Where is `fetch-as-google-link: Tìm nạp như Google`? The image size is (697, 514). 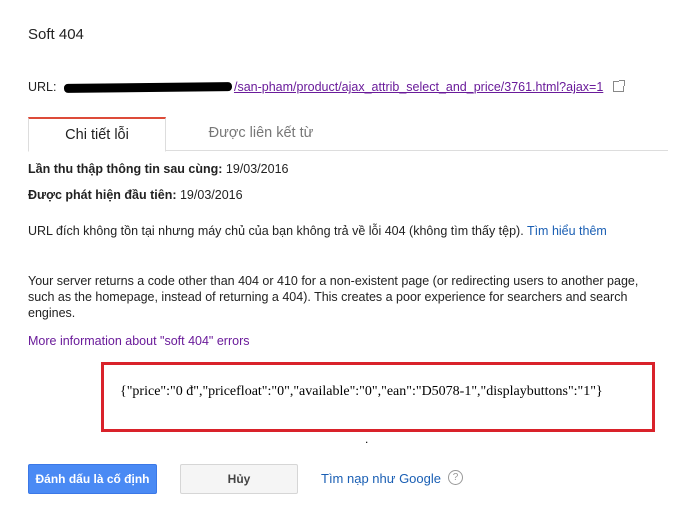 fetch-as-google-link: Tìm nạp như Google is located at coordinates (381, 478).